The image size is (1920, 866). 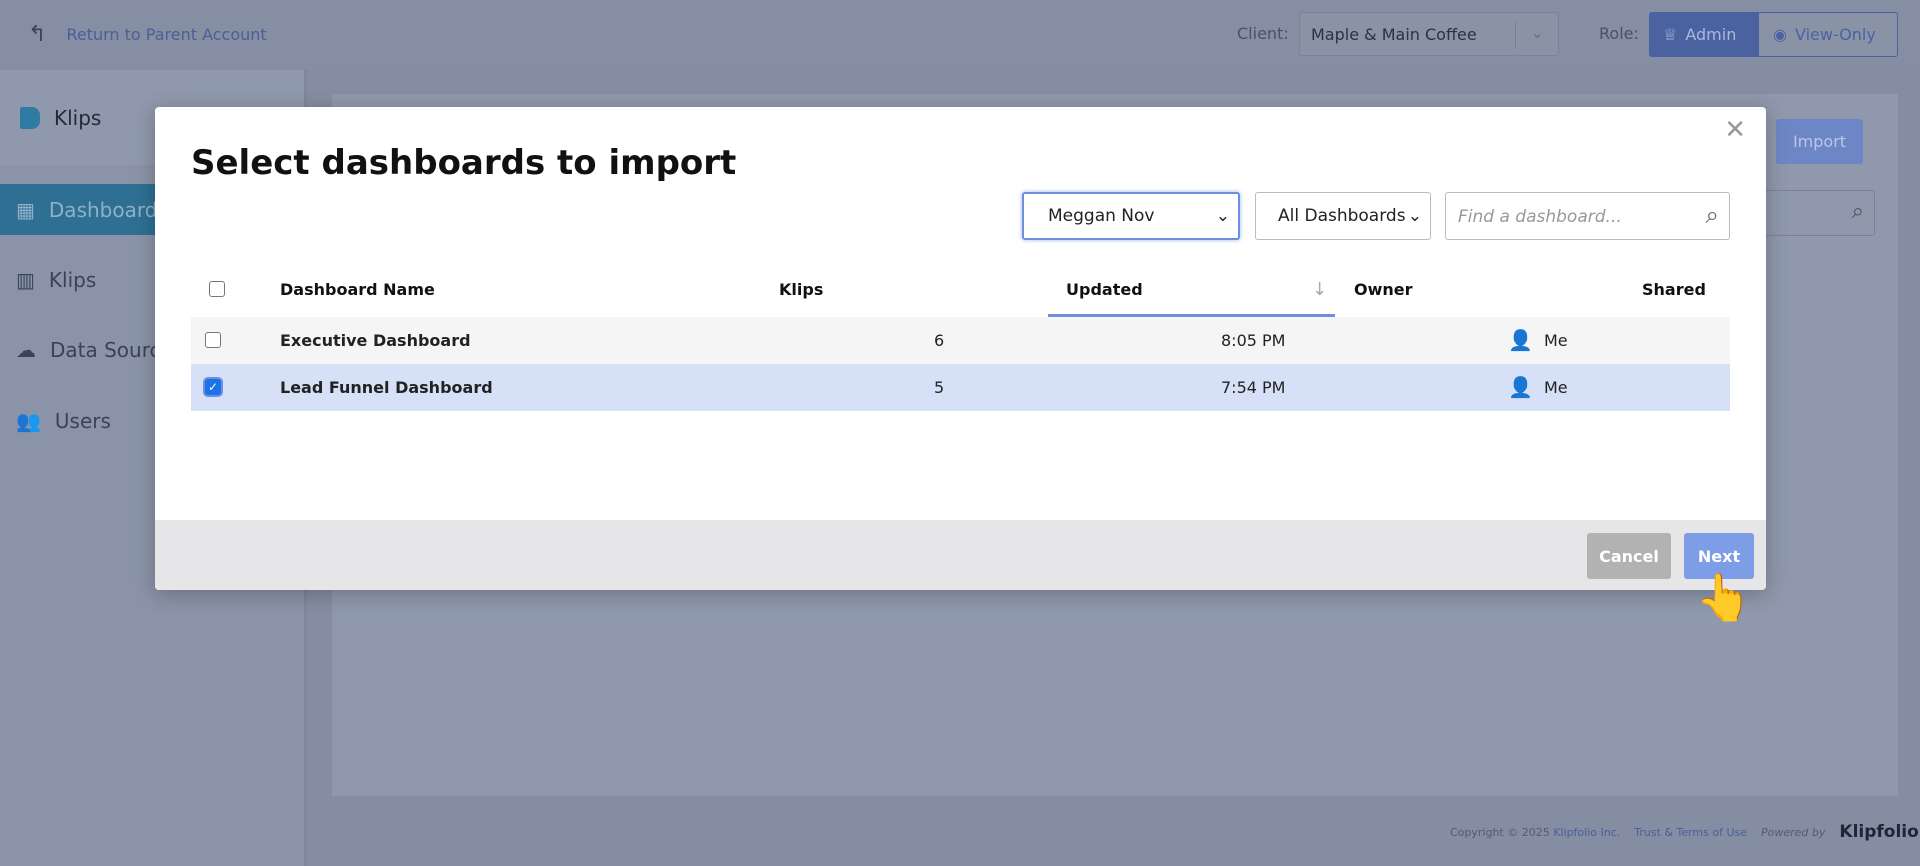 What do you see at coordinates (217, 289) in the screenshot?
I see `select-all-checkbox` at bounding box center [217, 289].